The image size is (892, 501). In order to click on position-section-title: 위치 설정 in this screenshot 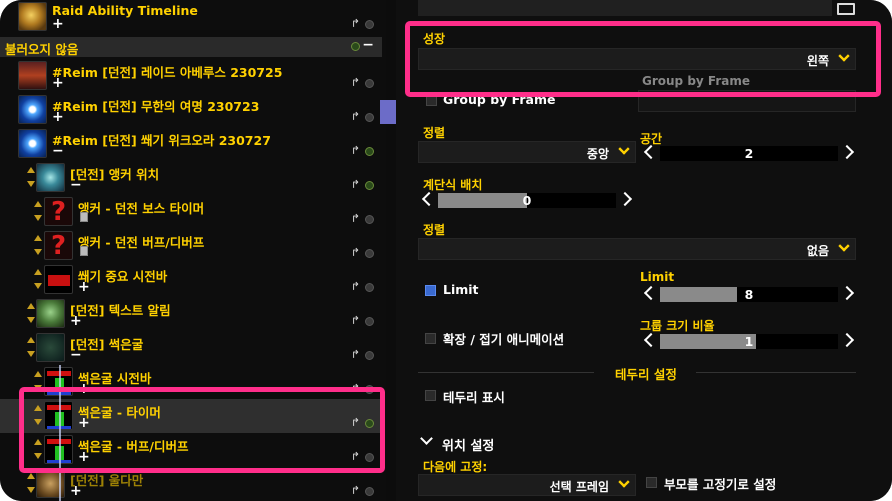, I will do `click(468, 444)`.